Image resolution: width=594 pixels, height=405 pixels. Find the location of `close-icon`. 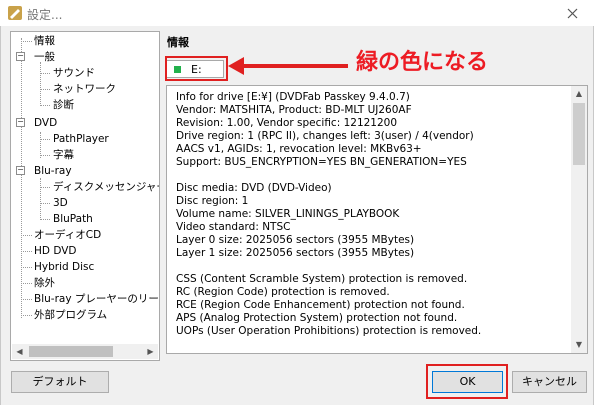

close-icon is located at coordinates (572, 13).